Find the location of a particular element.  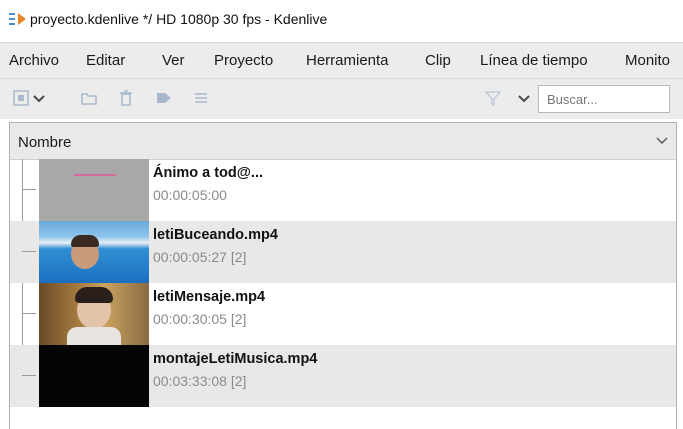

menu-icon is located at coordinates (201, 98).